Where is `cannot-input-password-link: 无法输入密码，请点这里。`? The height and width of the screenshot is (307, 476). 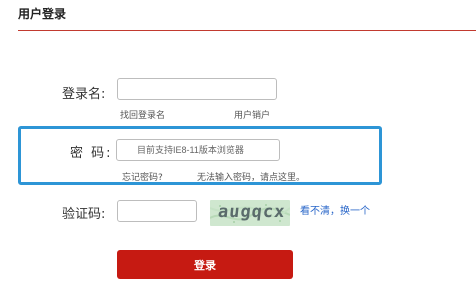
cannot-input-password-link: 无法输入密码，请点这里。 is located at coordinates (251, 178).